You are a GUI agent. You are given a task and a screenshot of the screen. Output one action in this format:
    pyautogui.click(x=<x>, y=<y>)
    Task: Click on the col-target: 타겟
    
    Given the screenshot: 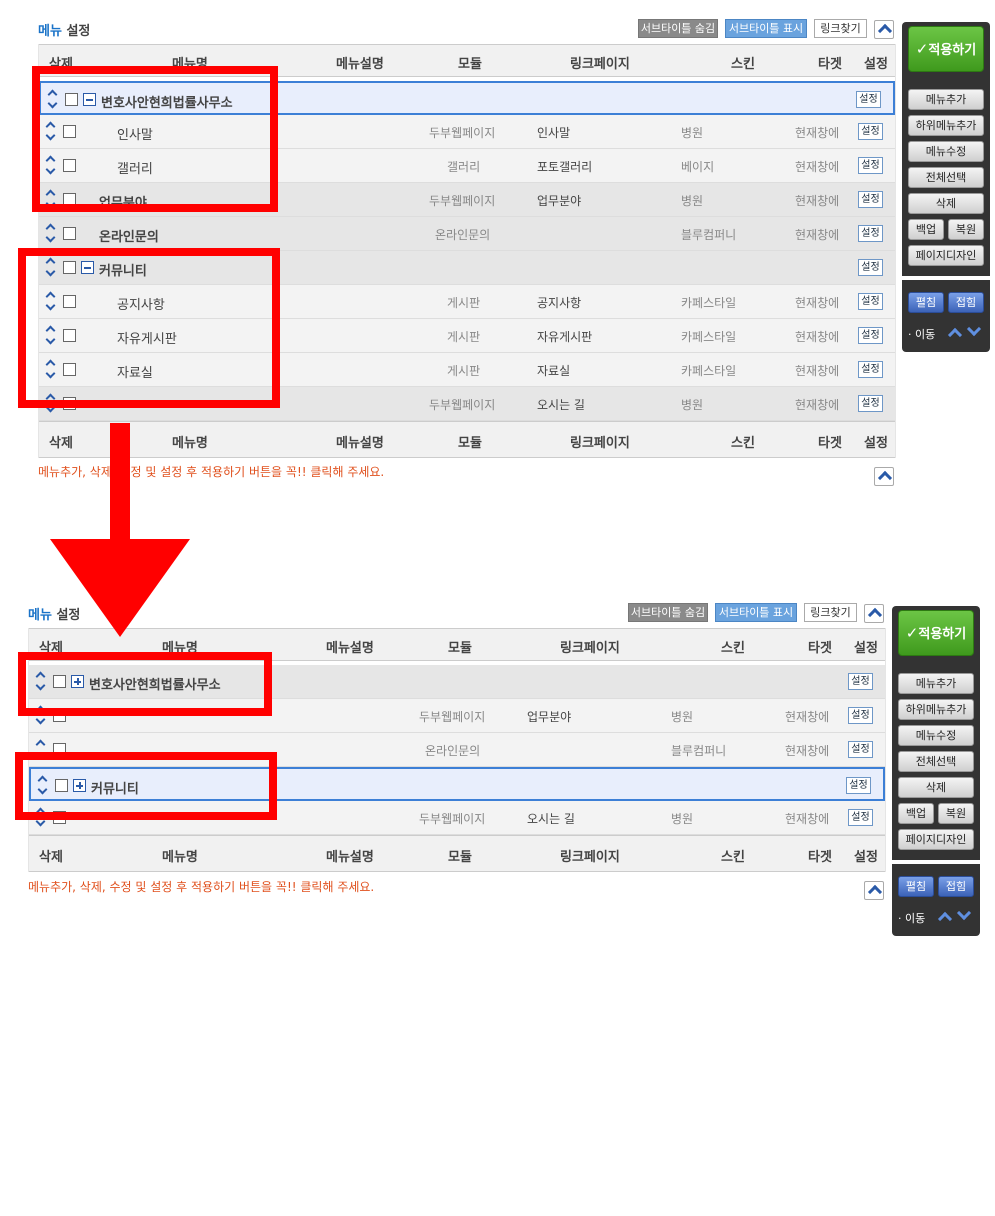 What is the action you would take?
    pyautogui.click(x=820, y=648)
    